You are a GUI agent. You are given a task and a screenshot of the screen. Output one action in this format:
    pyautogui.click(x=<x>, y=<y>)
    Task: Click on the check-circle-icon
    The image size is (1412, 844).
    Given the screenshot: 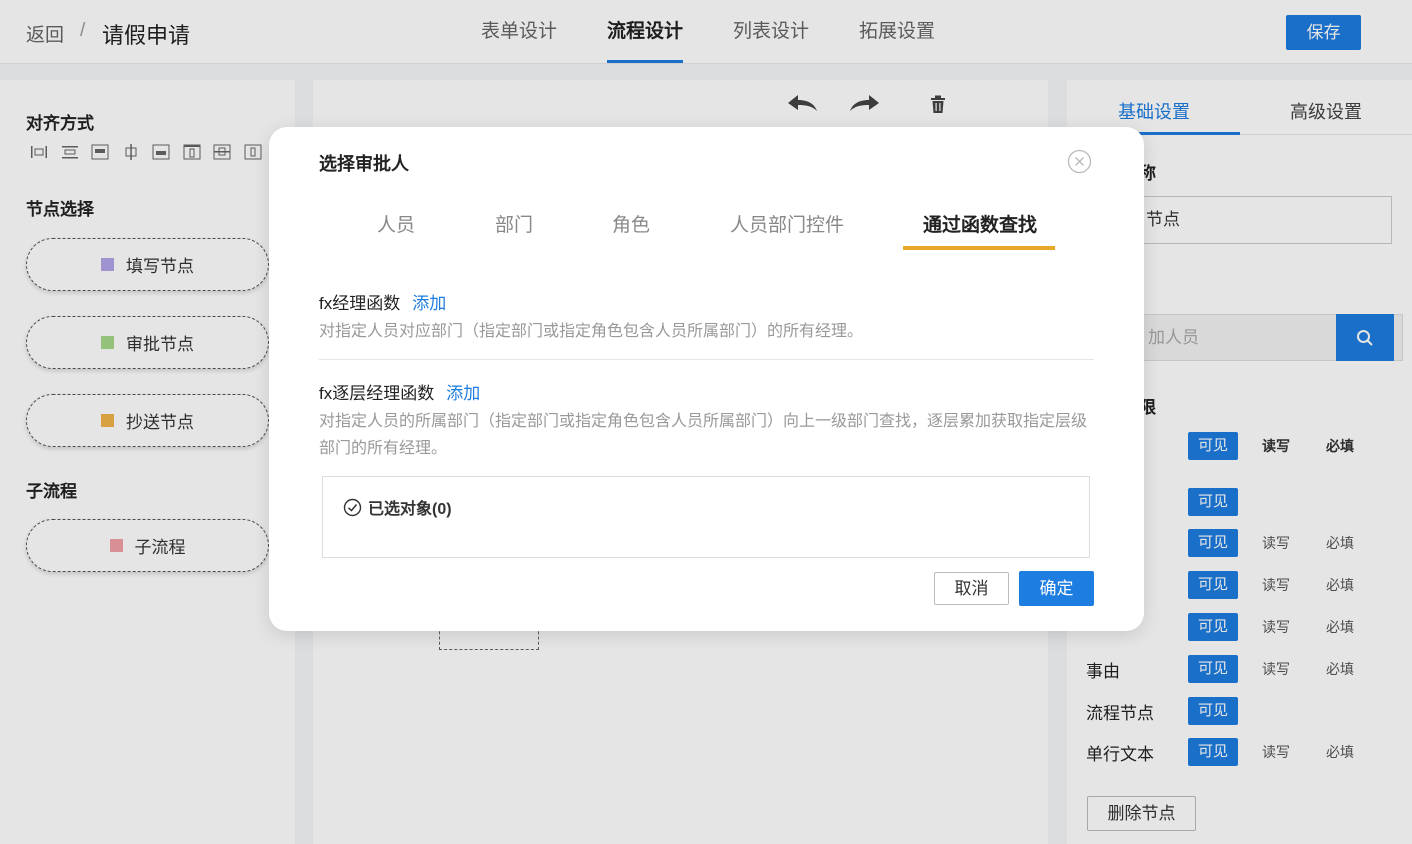 What is the action you would take?
    pyautogui.click(x=352, y=507)
    